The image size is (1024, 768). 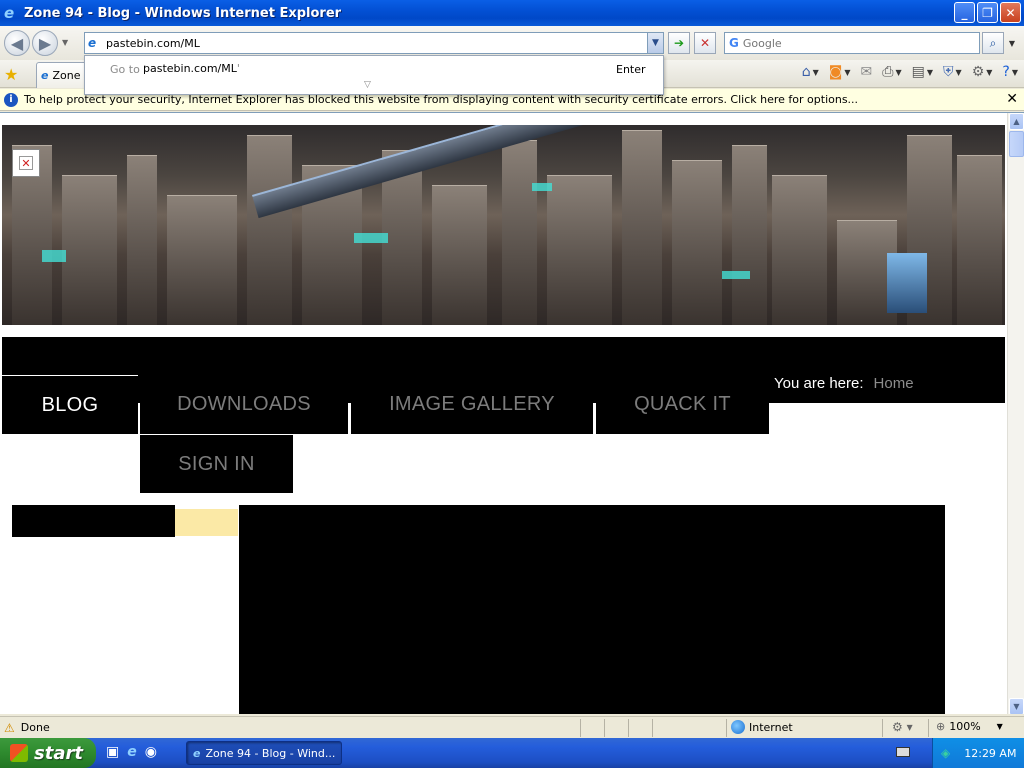 What do you see at coordinates (9, 13) in the screenshot?
I see `ie-logo-icon: e` at bounding box center [9, 13].